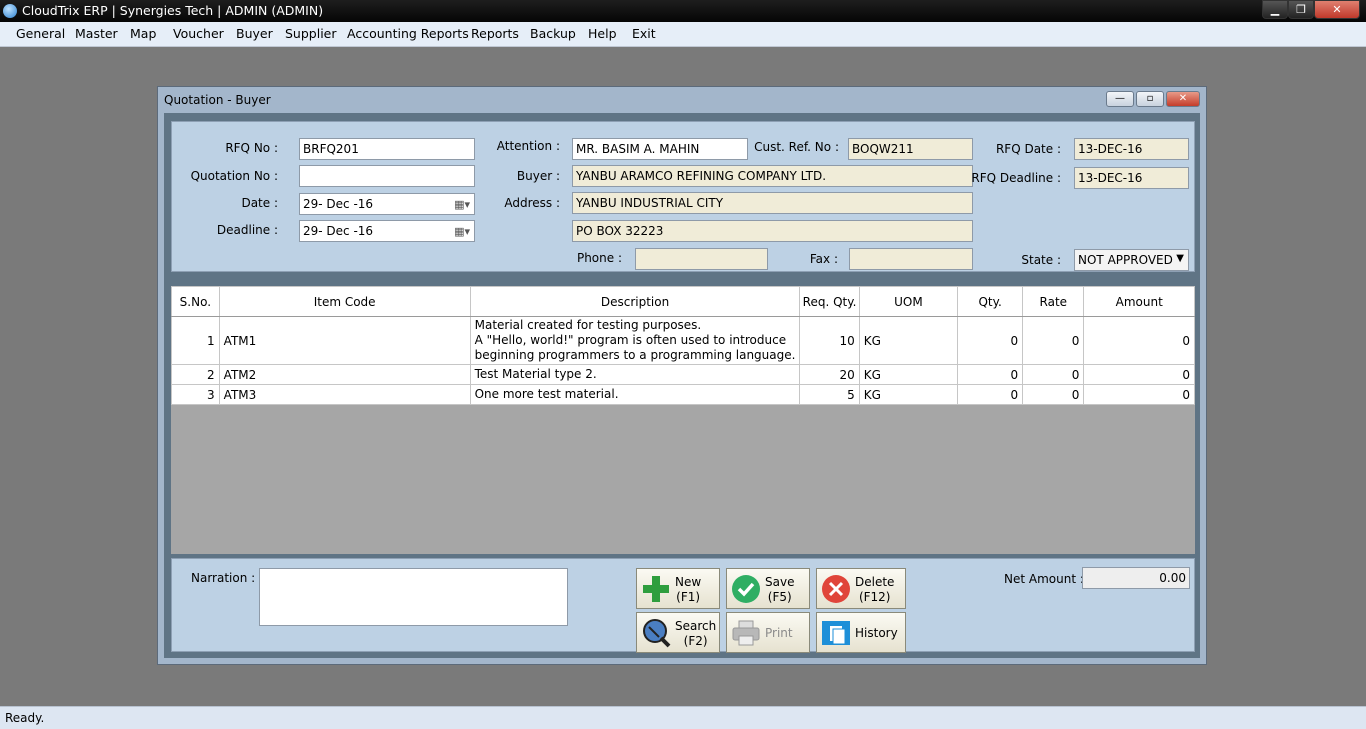 The image size is (1366, 729). Describe the element at coordinates (796, 147) in the screenshot. I see `cust-ref-label: Cust. Ref. No :` at that location.